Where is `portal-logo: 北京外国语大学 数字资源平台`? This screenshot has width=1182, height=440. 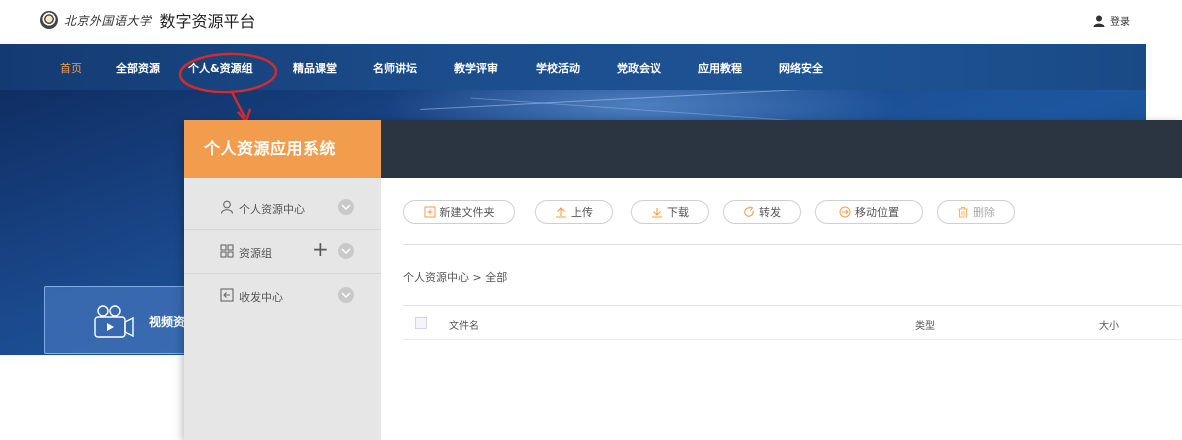
portal-logo: 北京外国语大学 数字资源平台 is located at coordinates (148, 20).